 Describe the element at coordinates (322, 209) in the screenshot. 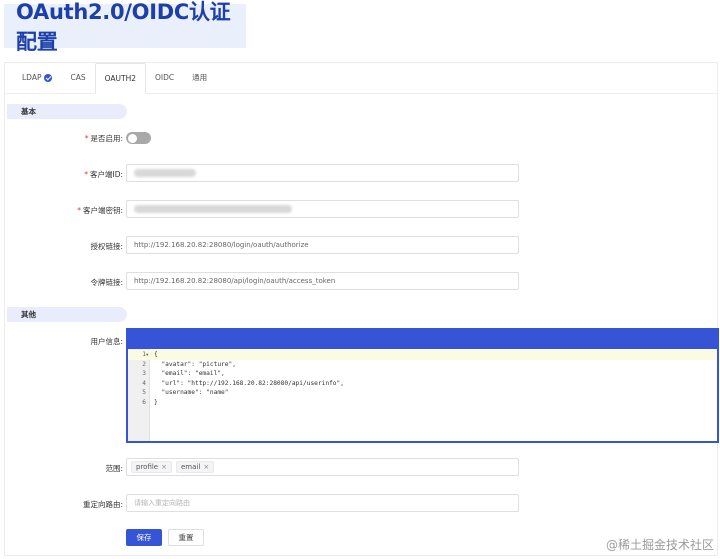

I see `client-secret-input` at that location.